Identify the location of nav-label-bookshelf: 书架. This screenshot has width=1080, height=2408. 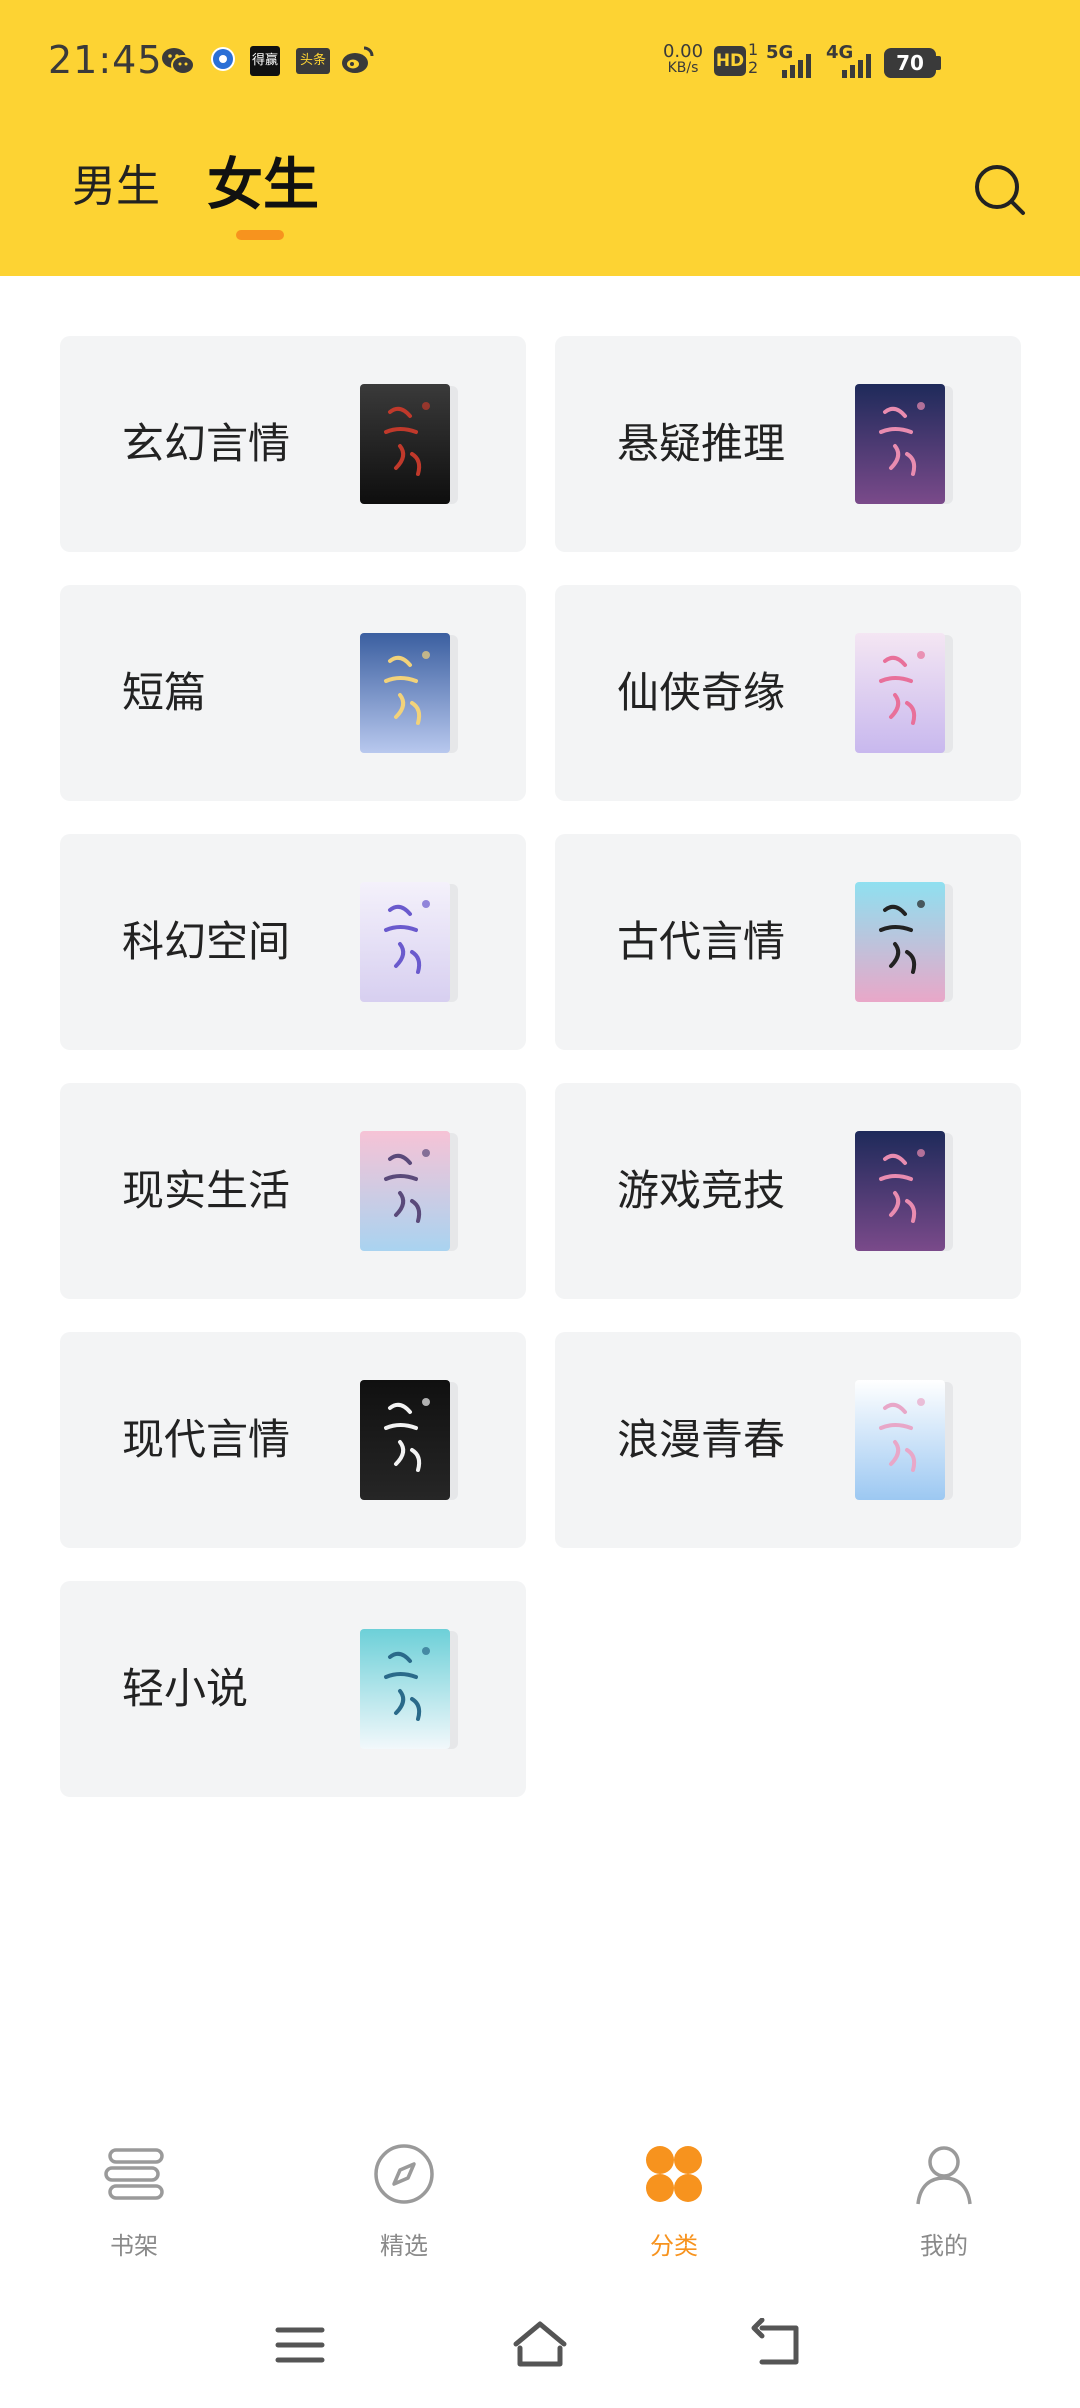
(134, 2246).